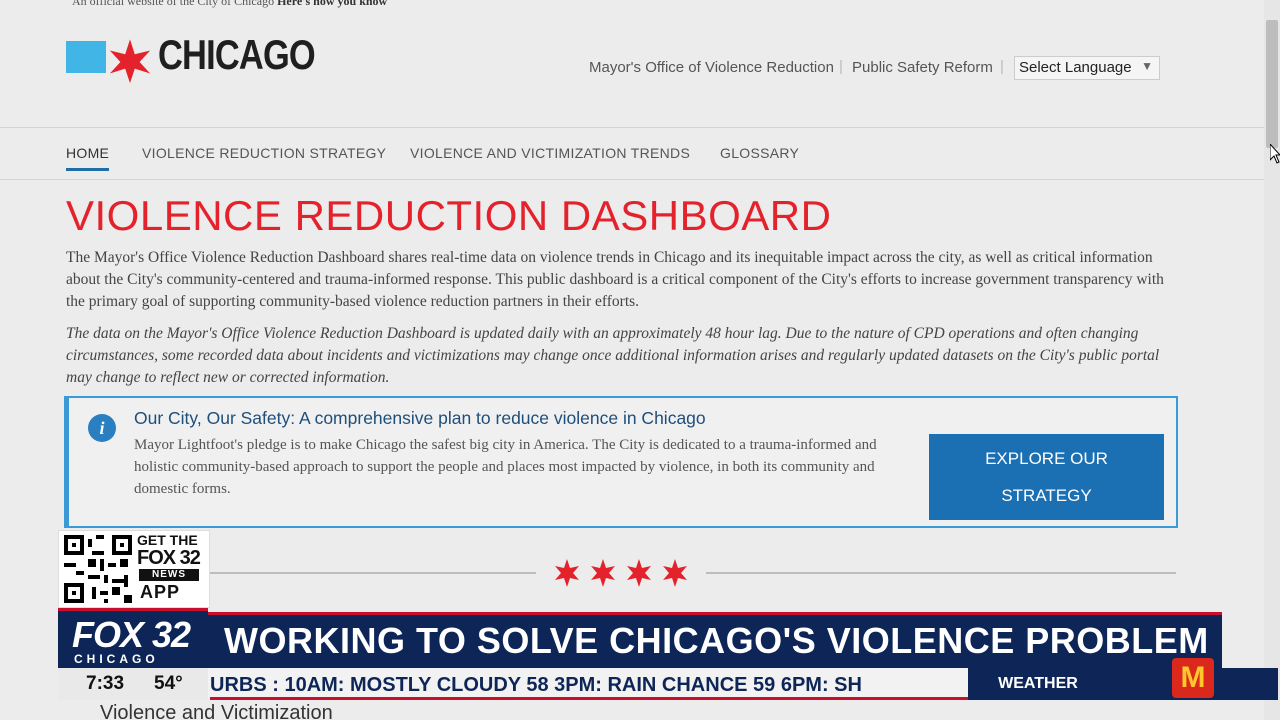 The image size is (1280, 720). I want to click on promo-app: APP, so click(160, 592).